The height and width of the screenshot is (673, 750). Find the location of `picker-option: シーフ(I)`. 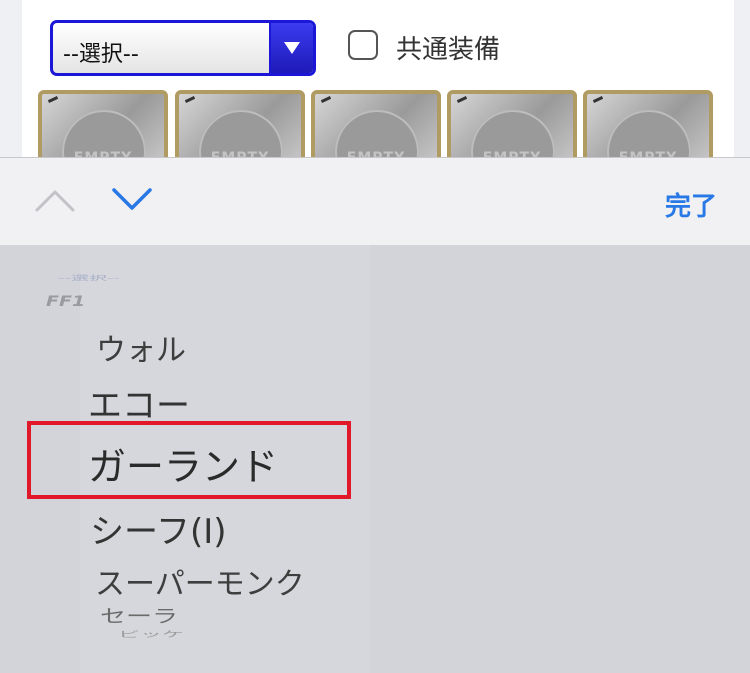

picker-option: シーフ(I) is located at coordinates (158, 528).